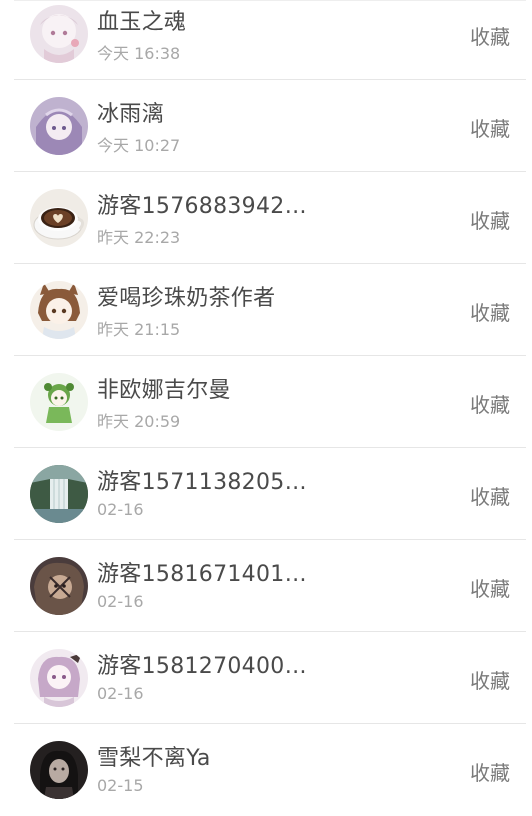  I want to click on timestamp: 昨天 20:59, so click(139, 421).